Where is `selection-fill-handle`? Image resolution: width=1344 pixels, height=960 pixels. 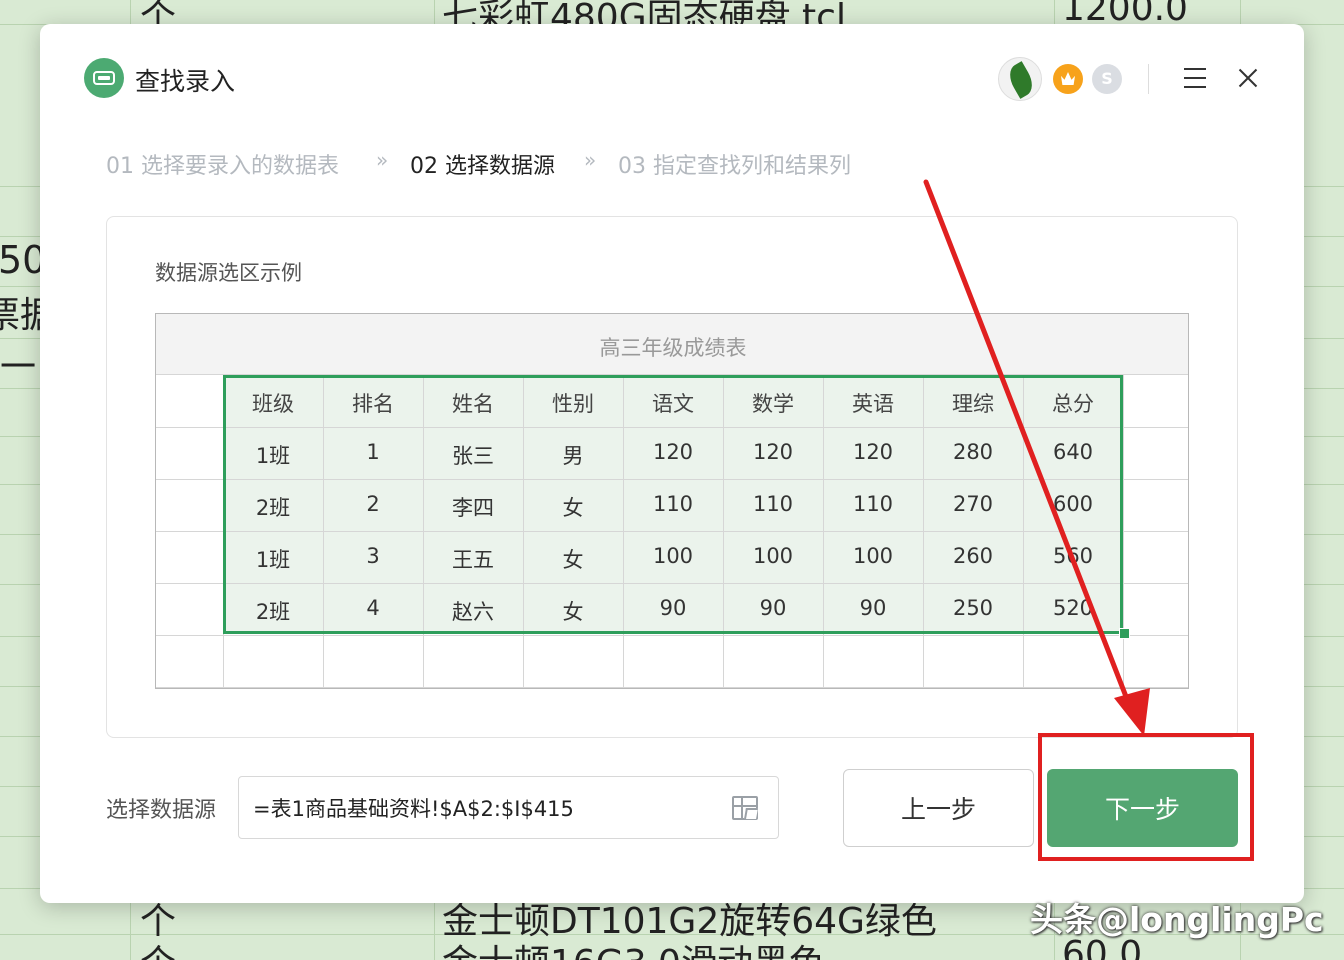 selection-fill-handle is located at coordinates (1124, 633).